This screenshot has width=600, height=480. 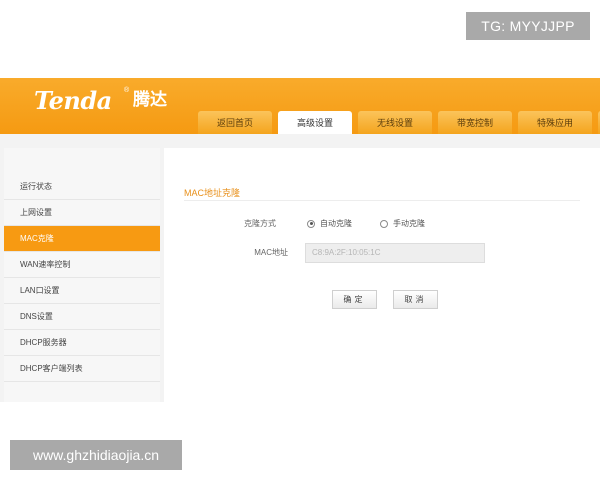 I want to click on sidebar-item-dhcp-server: DHCP服务器, so click(x=82, y=343).